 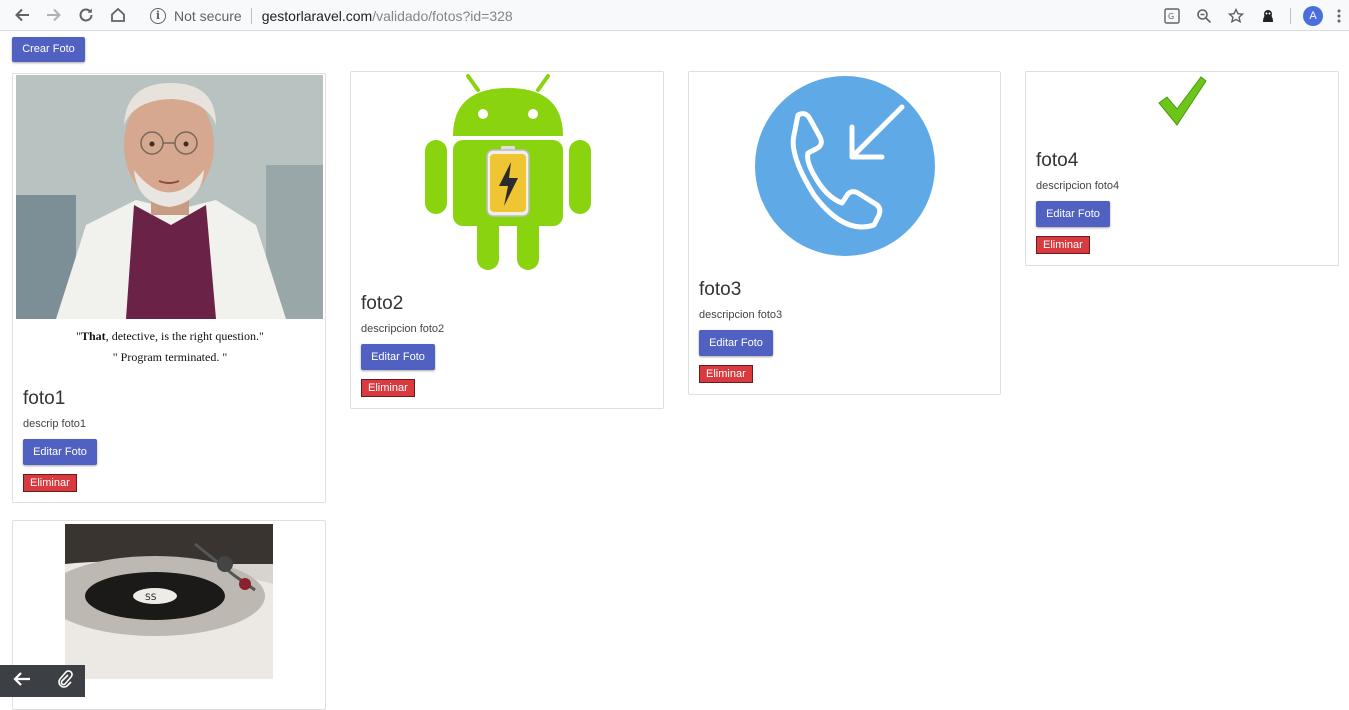 What do you see at coordinates (1290, 15) in the screenshot?
I see `toolbar-divider` at bounding box center [1290, 15].